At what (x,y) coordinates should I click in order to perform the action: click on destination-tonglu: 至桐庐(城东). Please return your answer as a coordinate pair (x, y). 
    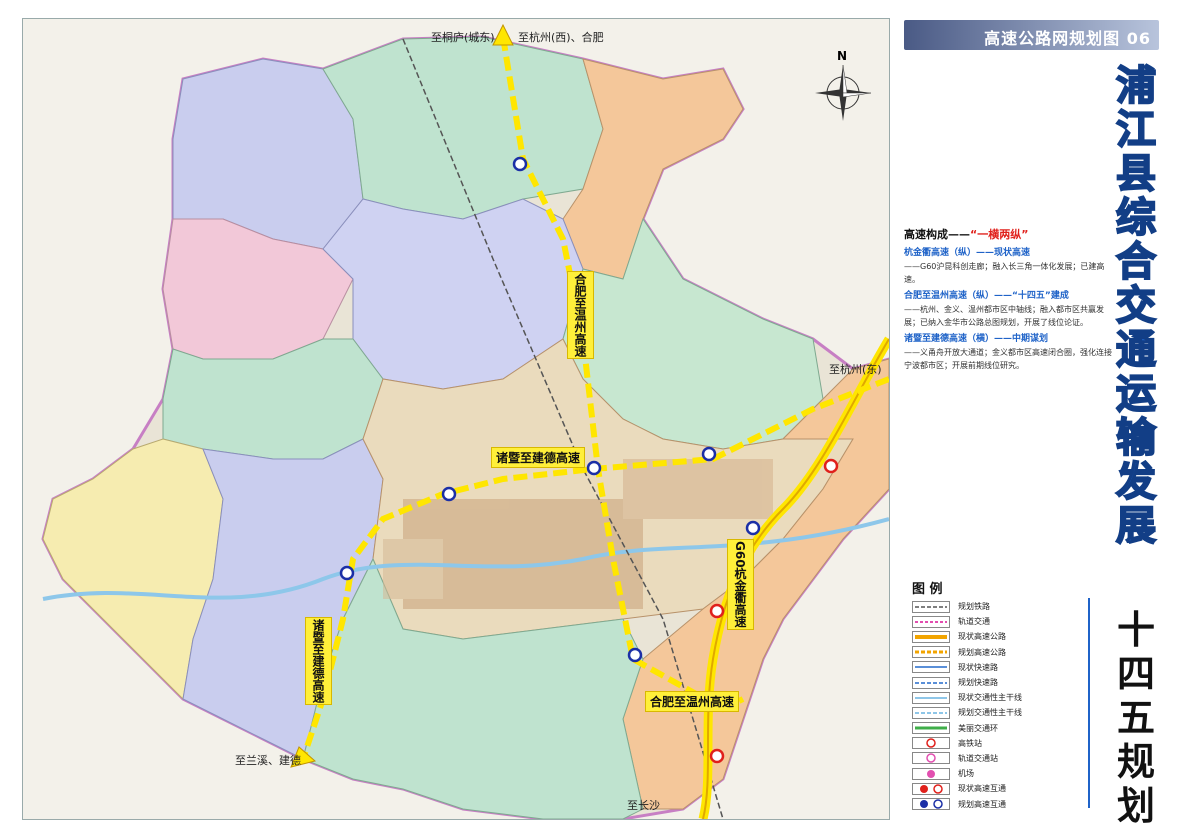
    Looking at the image, I should click on (463, 37).